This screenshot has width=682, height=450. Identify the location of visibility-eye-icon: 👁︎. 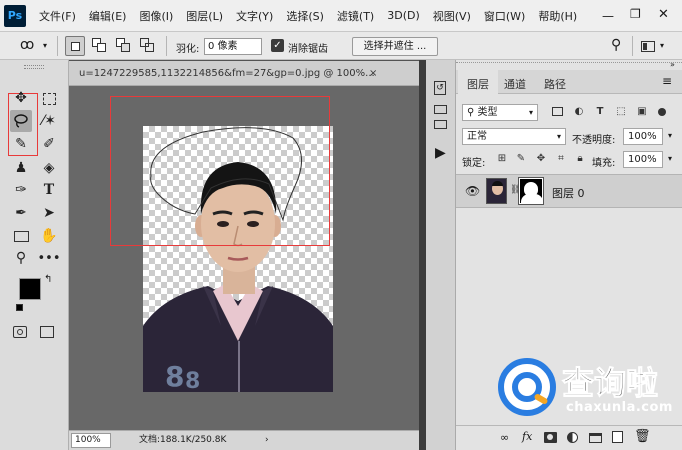
(472, 191).